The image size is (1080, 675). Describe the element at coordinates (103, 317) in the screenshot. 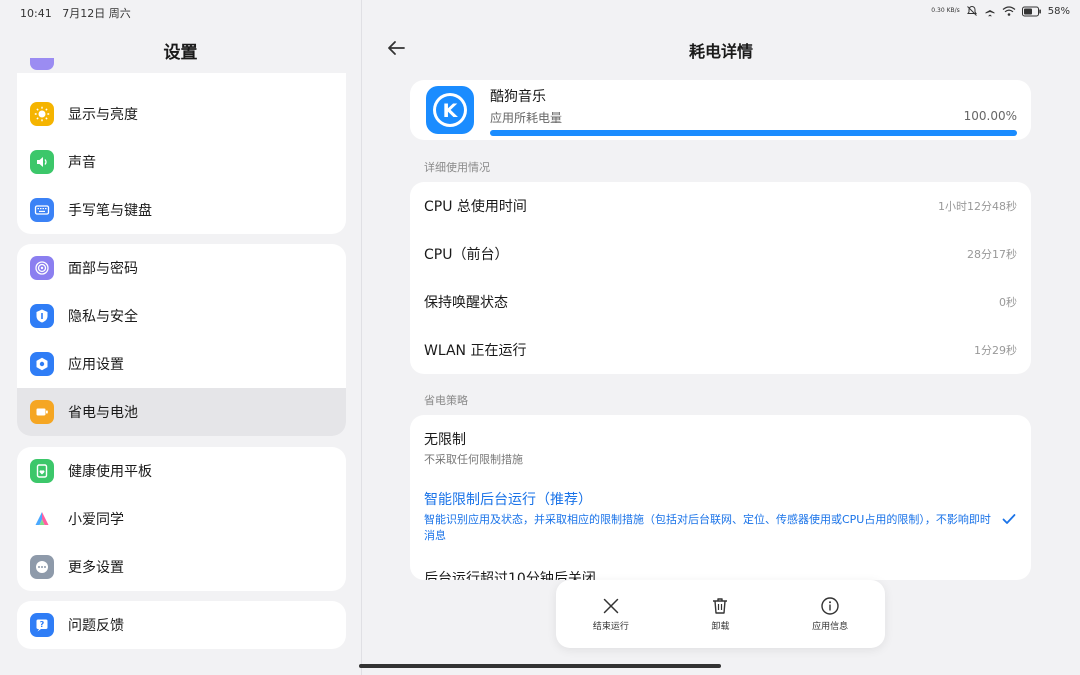

I see `sidebar-item-label: 隐私与安全` at that location.